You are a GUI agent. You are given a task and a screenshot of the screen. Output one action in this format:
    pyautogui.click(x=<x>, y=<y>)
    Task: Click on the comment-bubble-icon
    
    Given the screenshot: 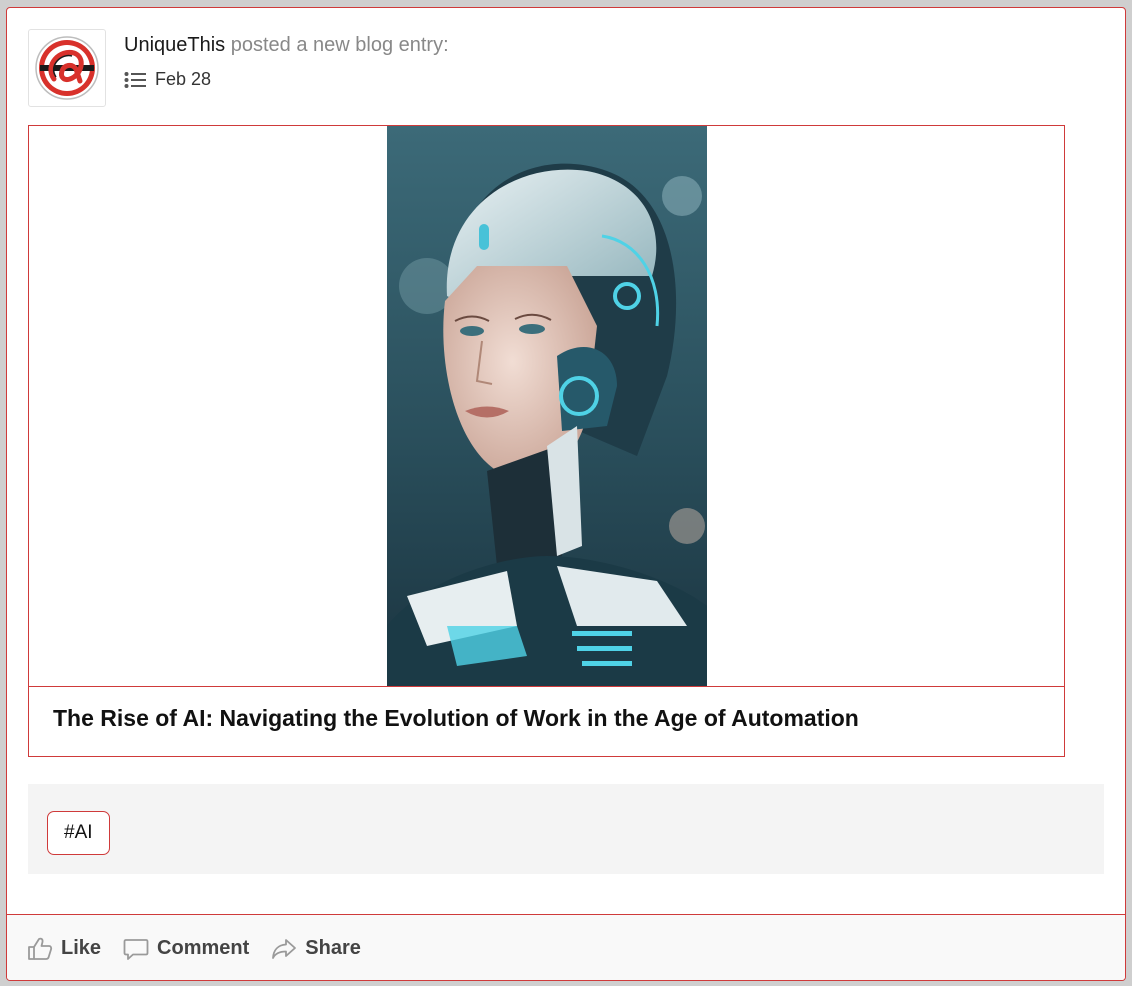 What is the action you would take?
    pyautogui.click(x=136, y=949)
    